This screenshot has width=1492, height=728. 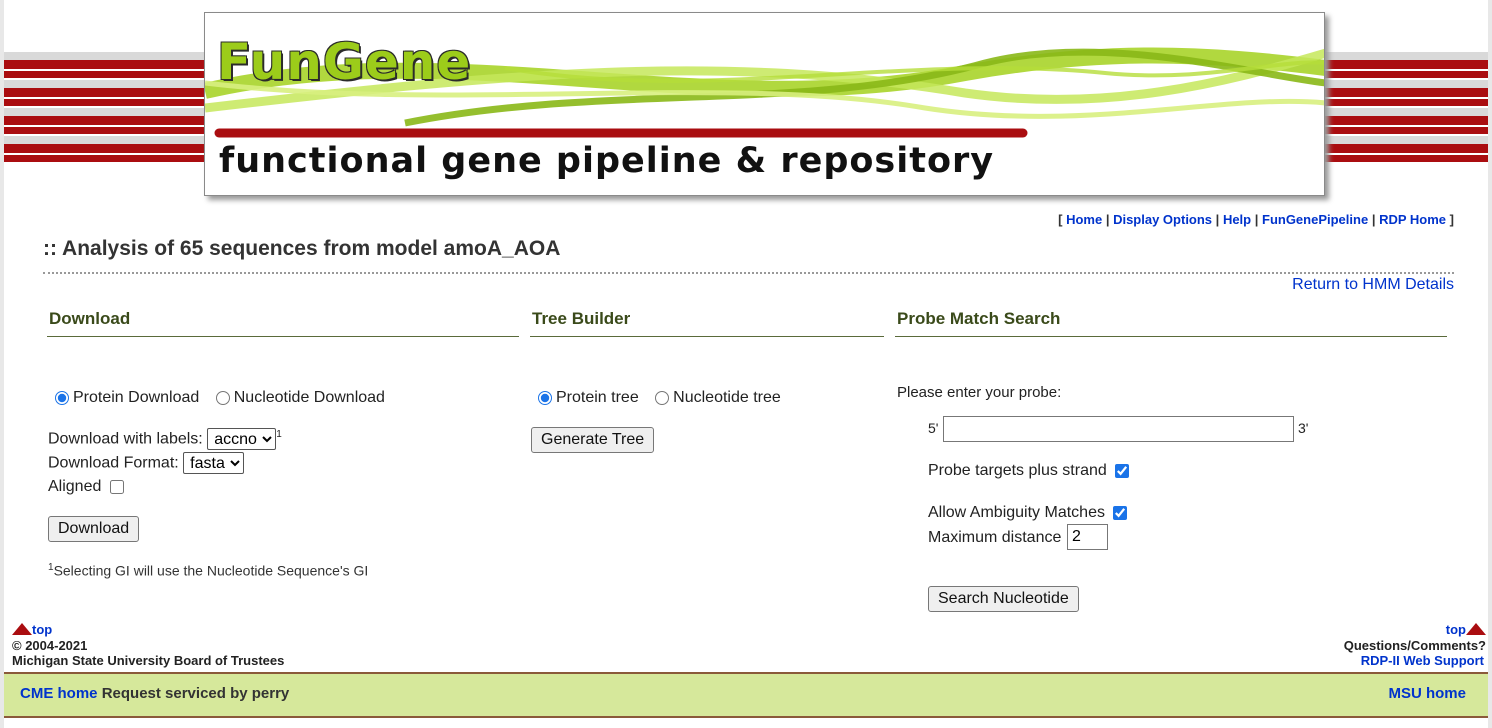 I want to click on download-heading: Download, so click(x=283, y=323).